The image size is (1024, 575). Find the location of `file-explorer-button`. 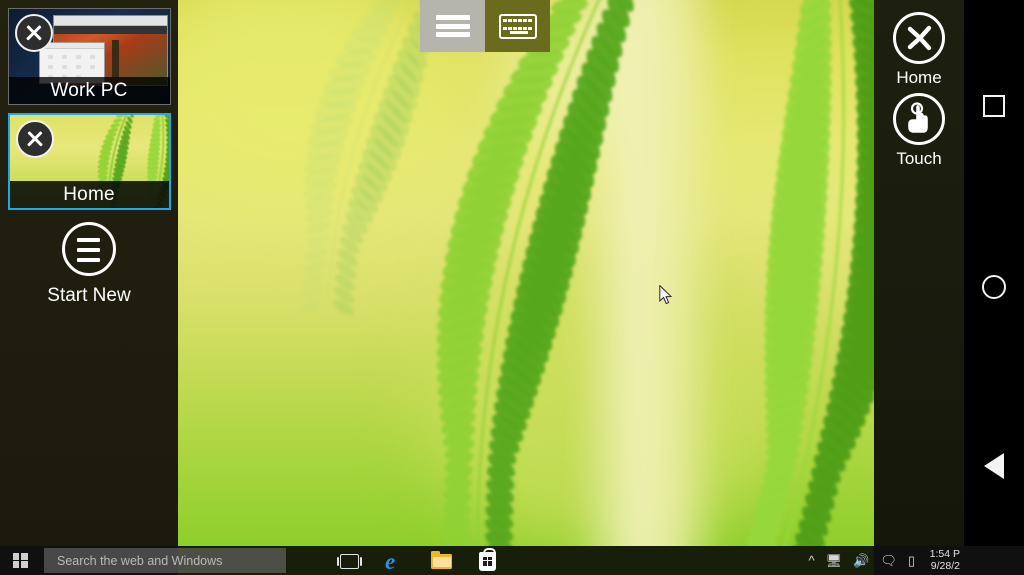

file-explorer-button is located at coordinates (441, 561).